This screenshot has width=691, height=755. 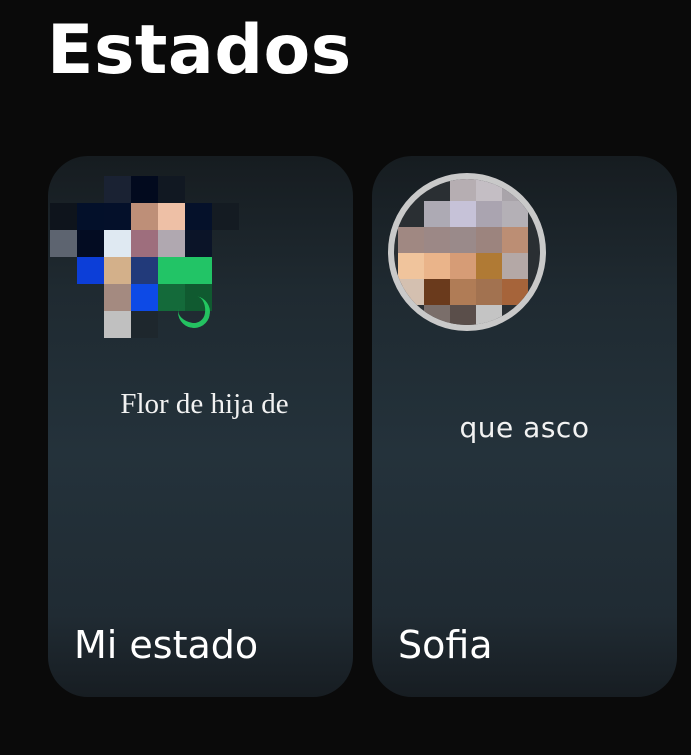 I want to click on status-text: Flor de hija de, so click(x=204, y=404).